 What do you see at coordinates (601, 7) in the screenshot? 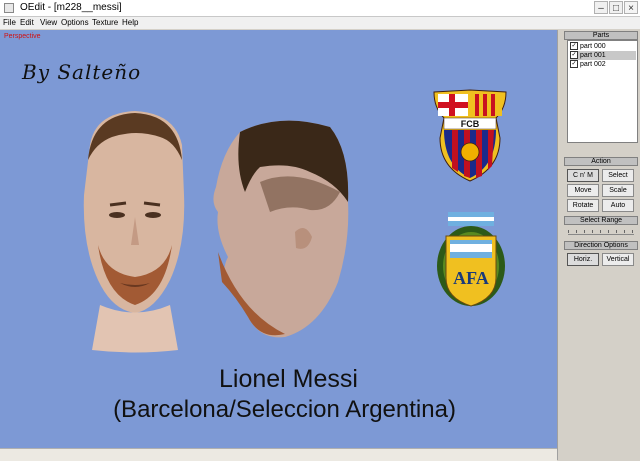
I see `minimize-button: –` at bounding box center [601, 7].